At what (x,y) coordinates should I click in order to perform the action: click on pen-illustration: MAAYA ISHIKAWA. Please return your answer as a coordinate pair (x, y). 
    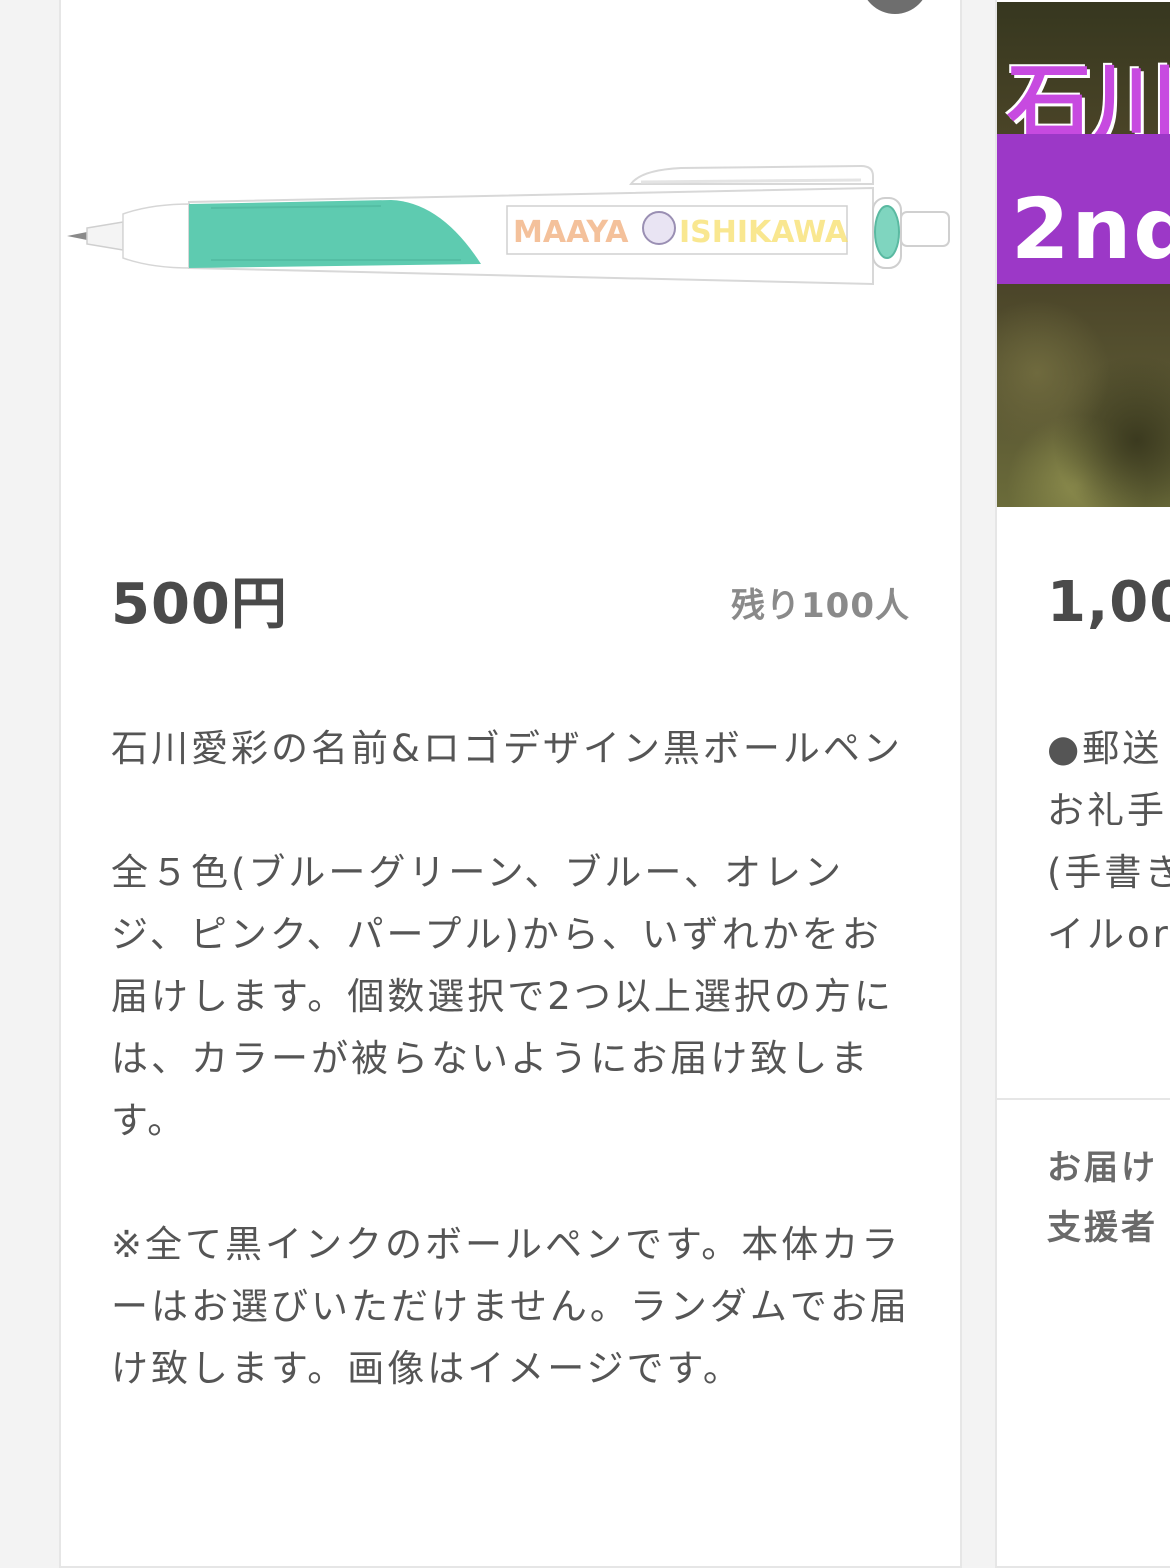
    Looking at the image, I should click on (508, 225).